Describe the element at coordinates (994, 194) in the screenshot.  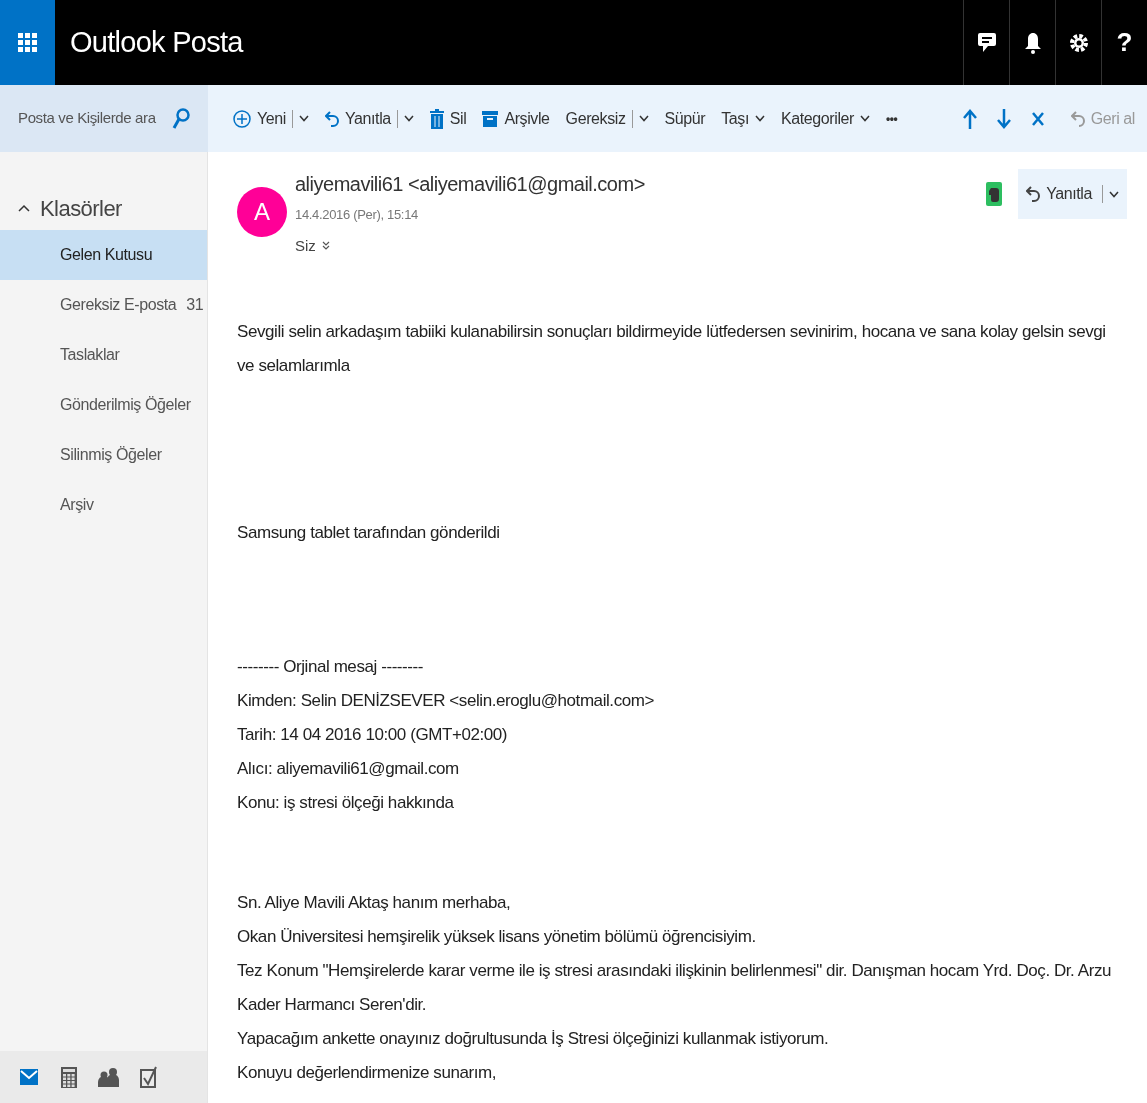
I see `note-app-button` at that location.